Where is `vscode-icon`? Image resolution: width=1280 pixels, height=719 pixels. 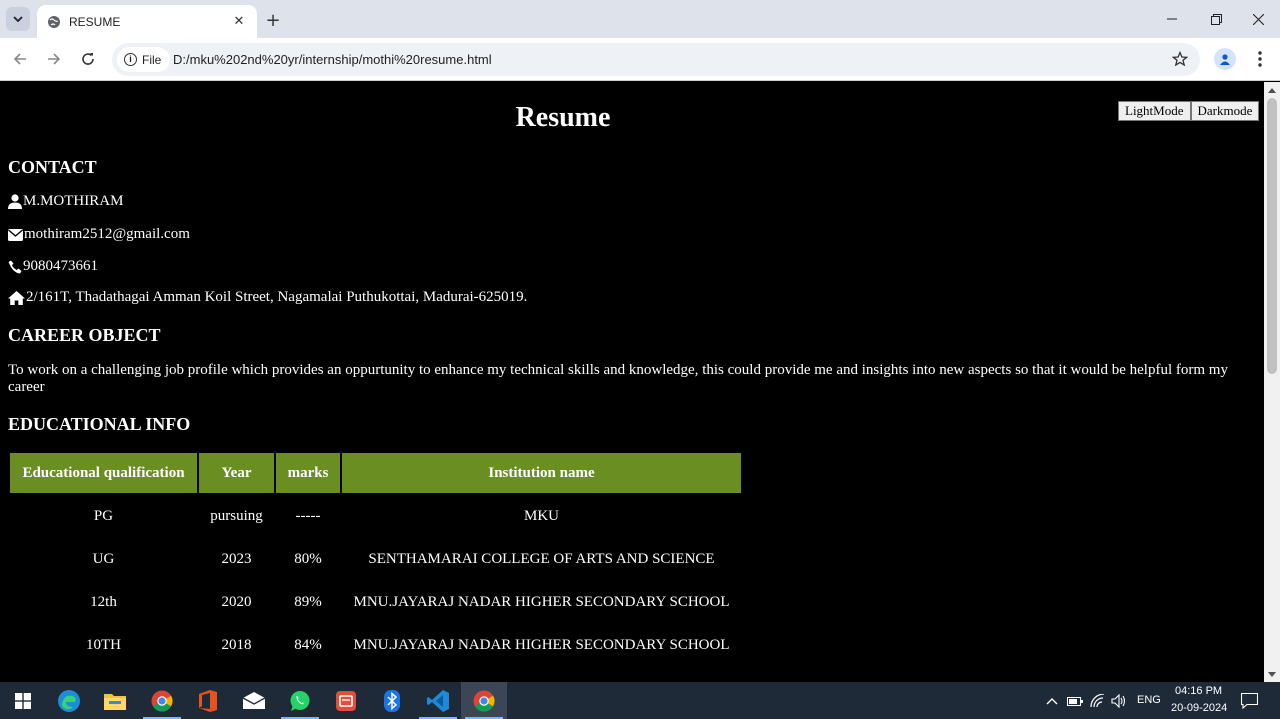
vscode-icon is located at coordinates (438, 700).